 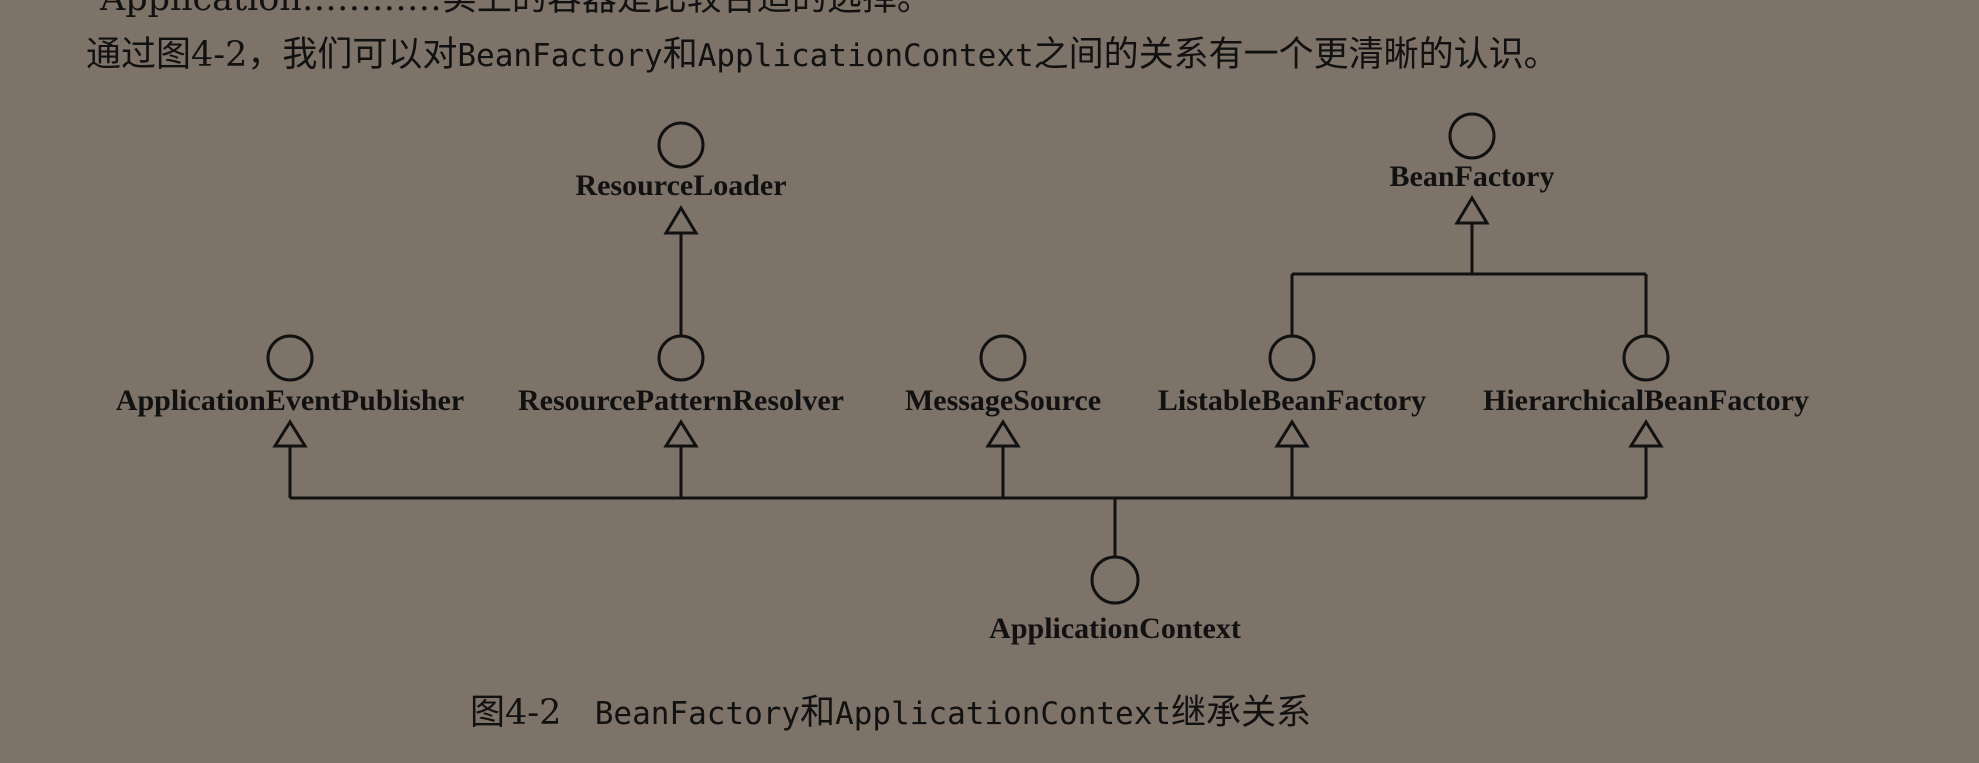 I want to click on resource-pattern-resolver-label: ResourcePatternResolver, so click(x=681, y=400).